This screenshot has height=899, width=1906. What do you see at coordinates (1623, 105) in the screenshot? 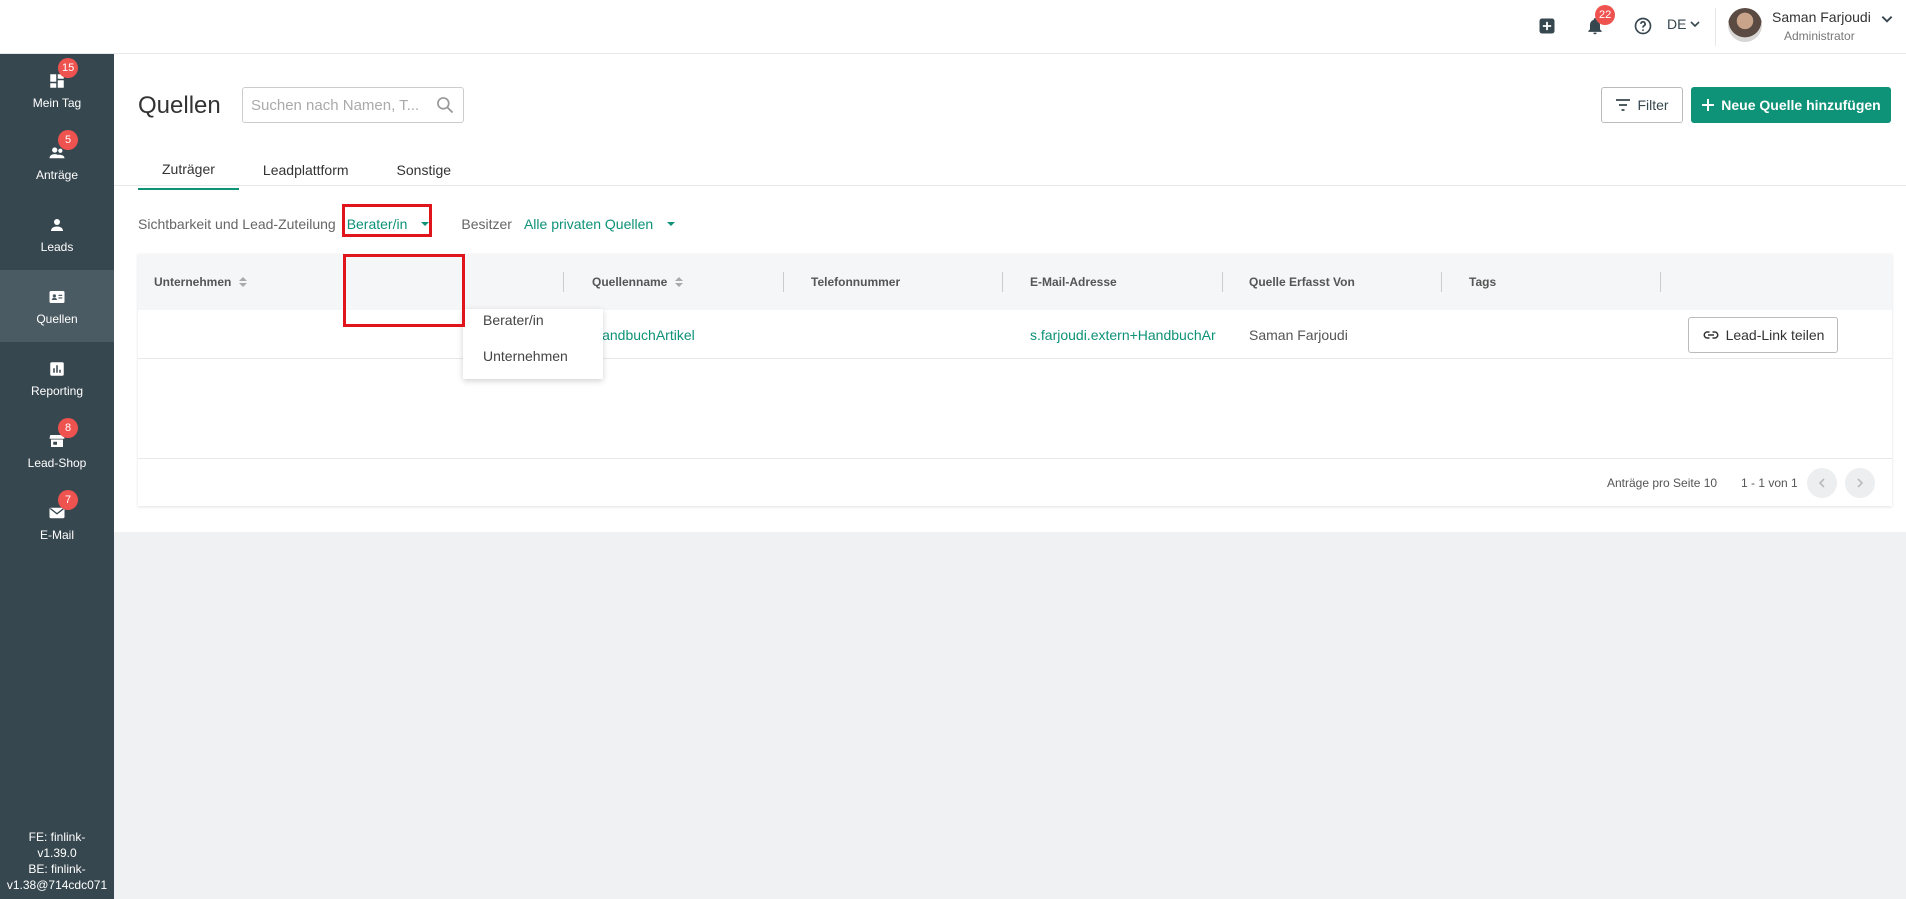
I see `filter-icon` at bounding box center [1623, 105].